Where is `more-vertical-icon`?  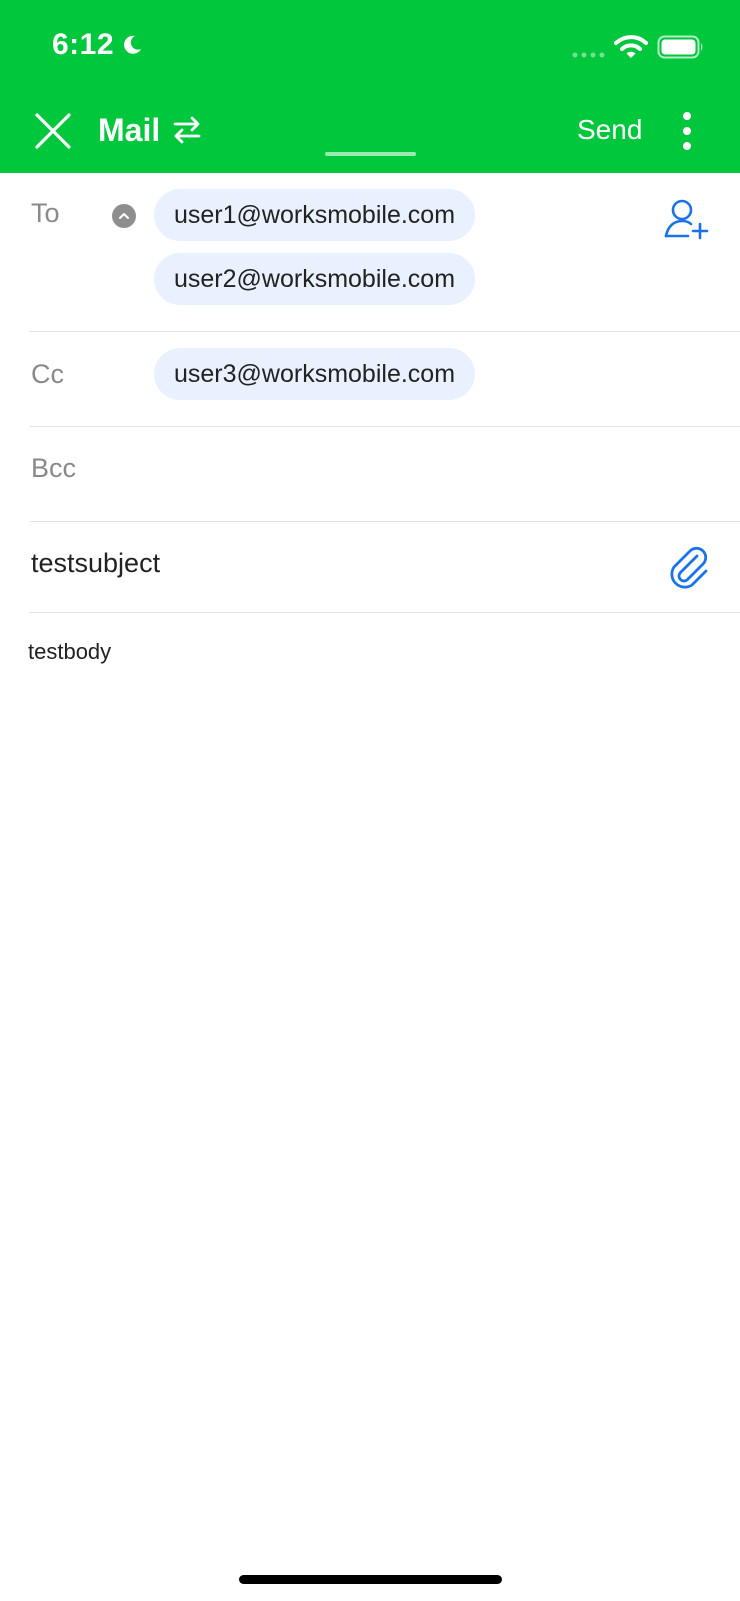
more-vertical-icon is located at coordinates (687, 116).